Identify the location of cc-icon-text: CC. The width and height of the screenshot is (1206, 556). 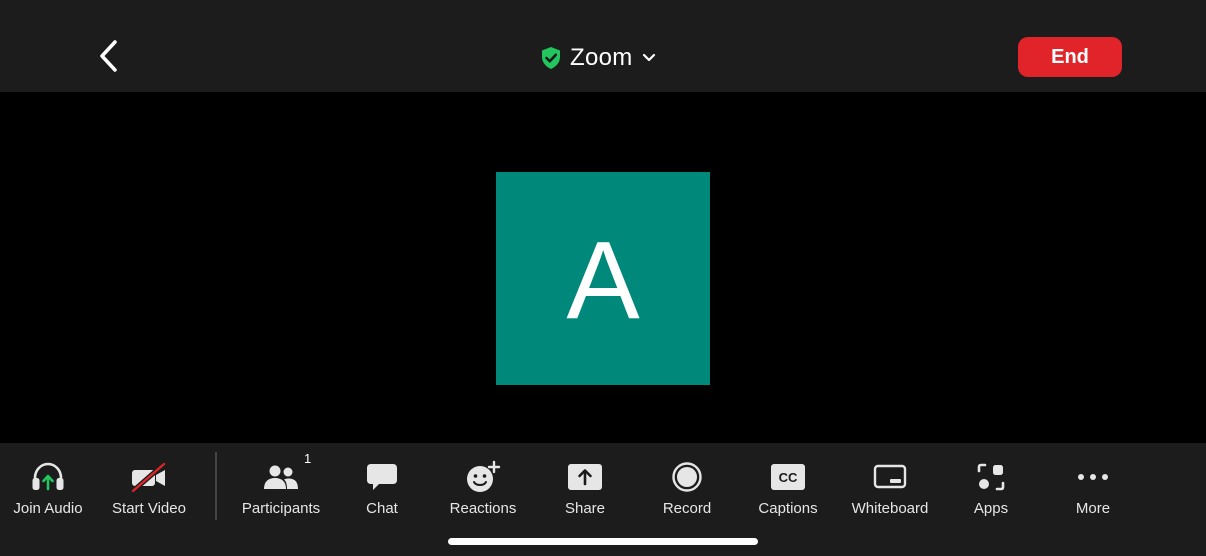
(788, 477).